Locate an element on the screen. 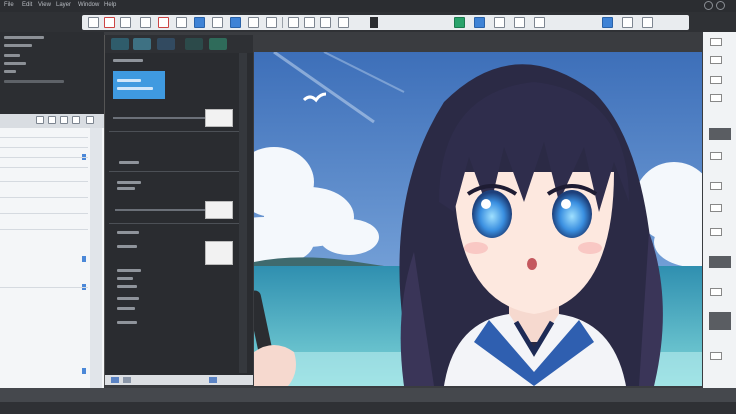 The image size is (736, 414). layer-list is located at coordinates (52, 258).